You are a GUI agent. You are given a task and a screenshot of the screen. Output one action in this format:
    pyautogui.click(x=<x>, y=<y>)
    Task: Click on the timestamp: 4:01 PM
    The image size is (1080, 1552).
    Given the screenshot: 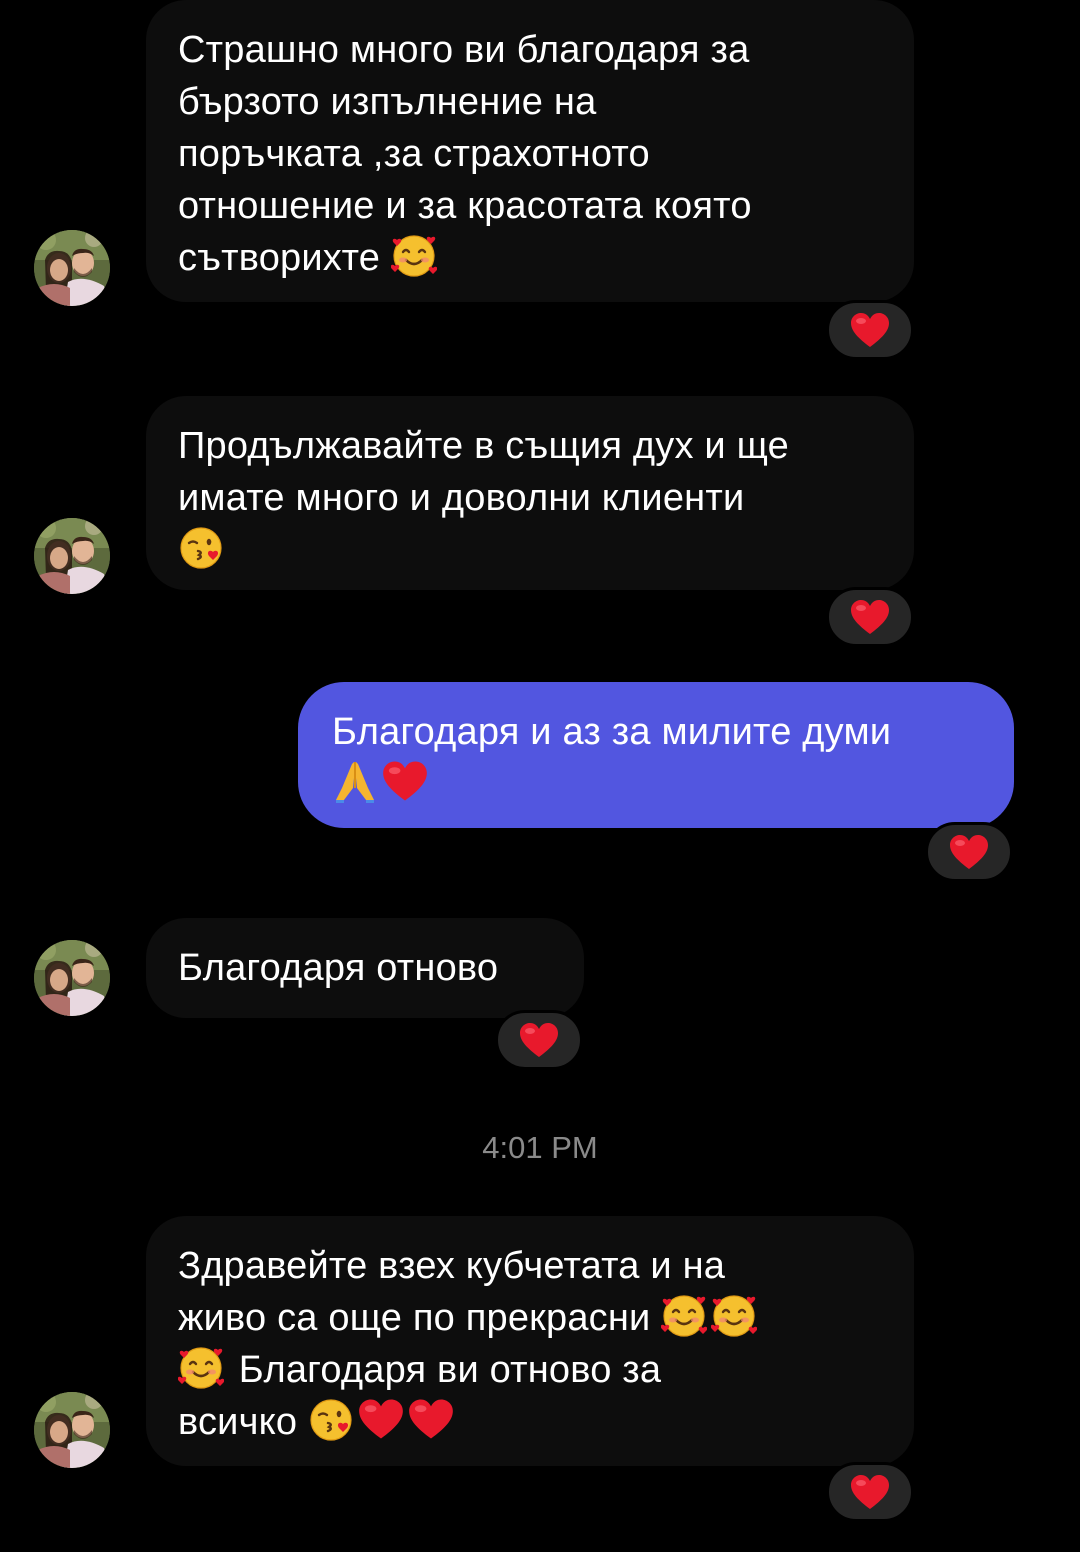 What is the action you would take?
    pyautogui.click(x=540, y=1147)
    